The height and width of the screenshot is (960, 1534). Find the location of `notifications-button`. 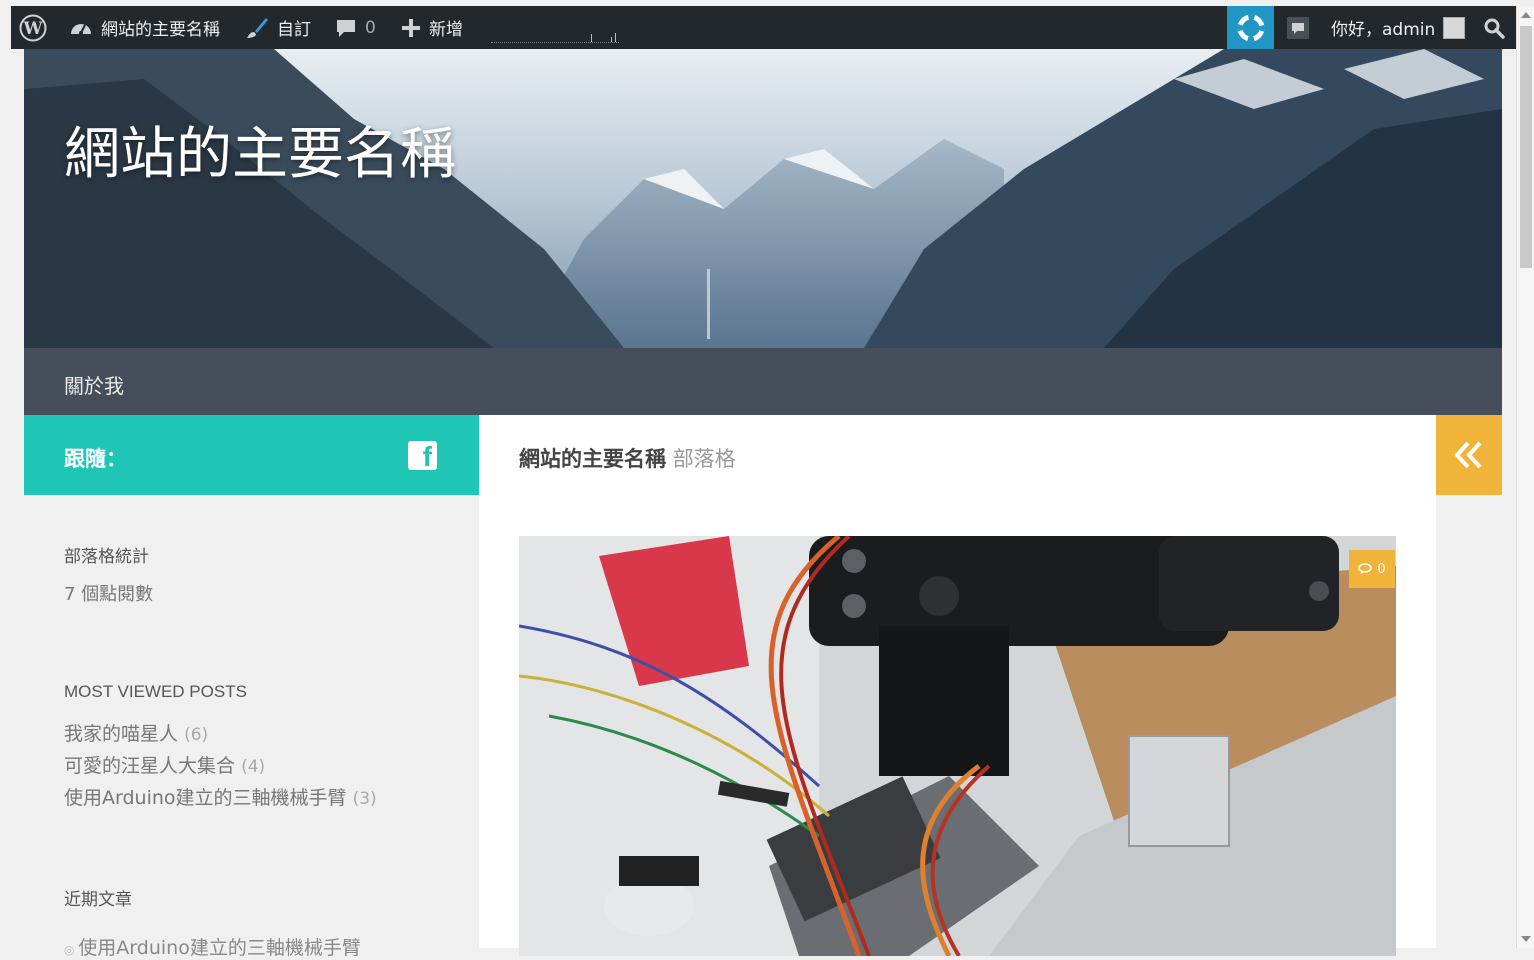

notifications-button is located at coordinates (1298, 27).